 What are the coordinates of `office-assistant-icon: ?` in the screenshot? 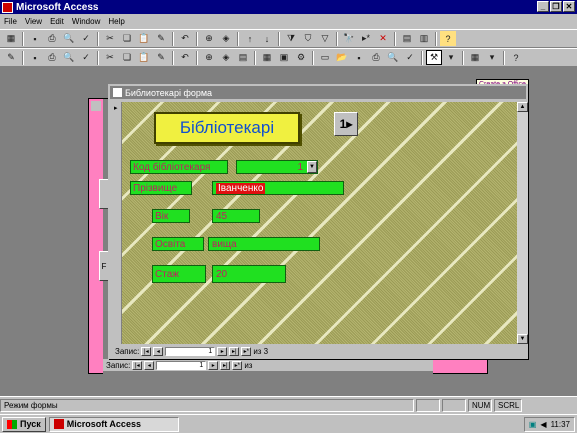 It's located at (448, 38).